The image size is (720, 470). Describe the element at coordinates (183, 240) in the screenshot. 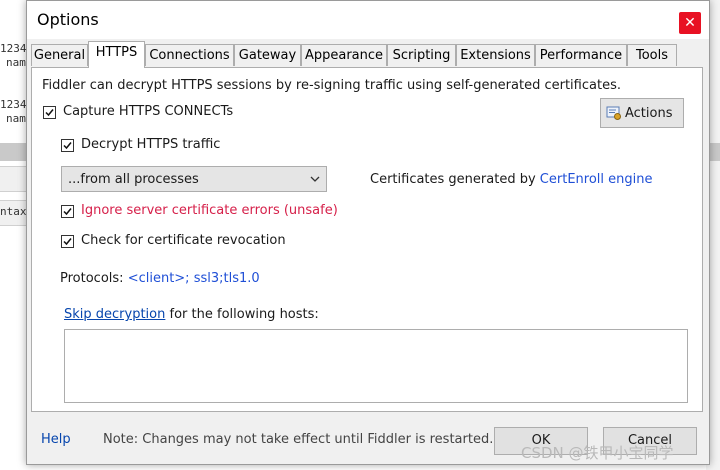

I see `check-revocation-label: Check for certificate revocation` at that location.